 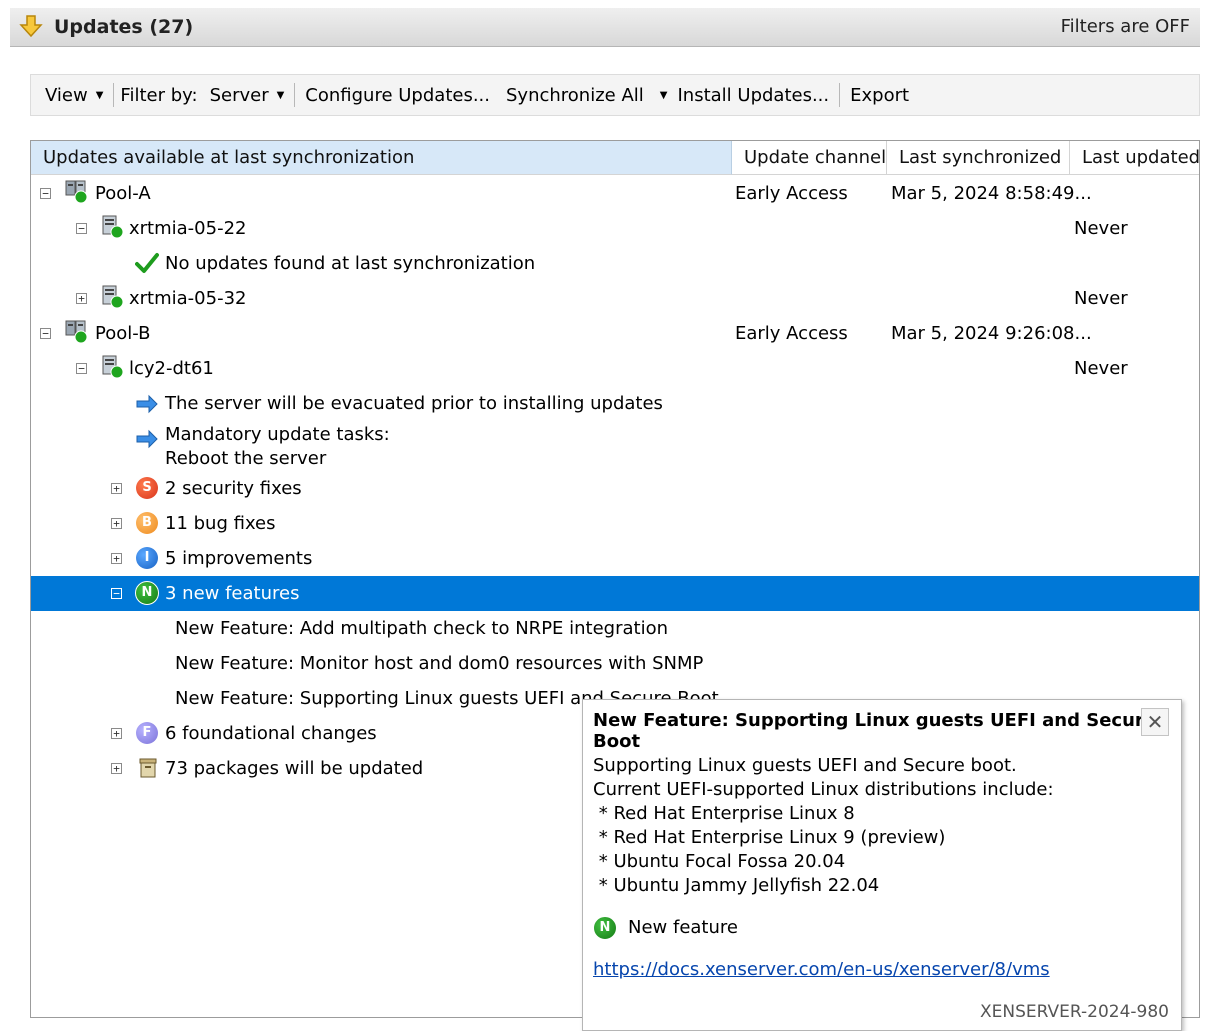 I want to click on column-header-last-synchronized: Last synchronized, so click(x=978, y=158).